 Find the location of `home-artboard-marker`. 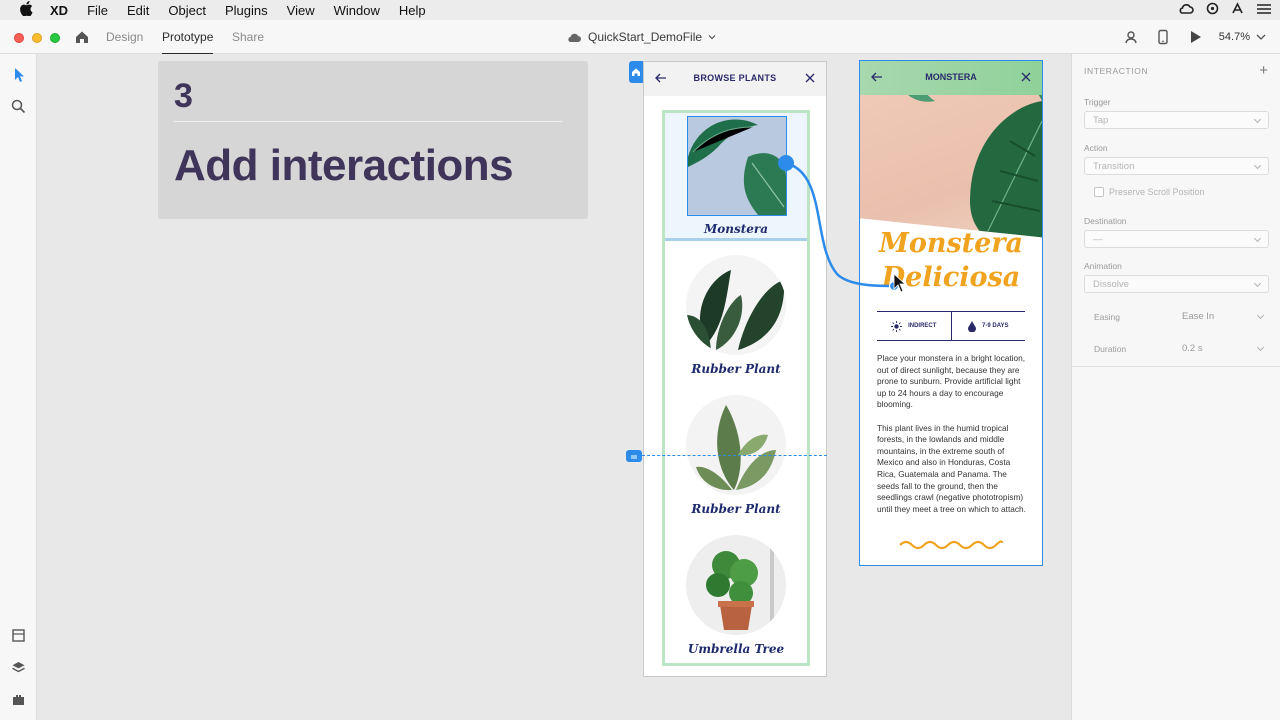

home-artboard-marker is located at coordinates (636, 72).